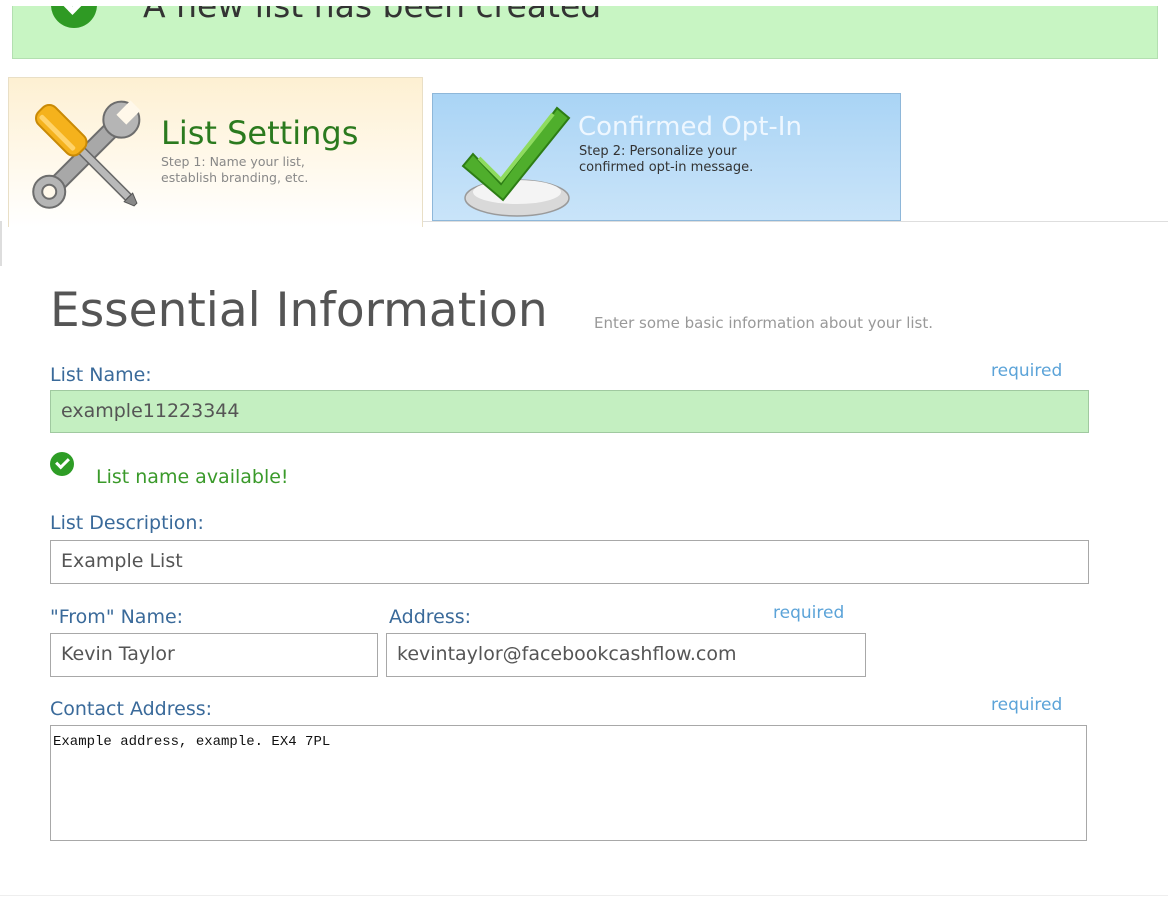 Image resolution: width=1168 pixels, height=899 pixels. I want to click on checkmark-pedestal-icon, so click(516, 161).